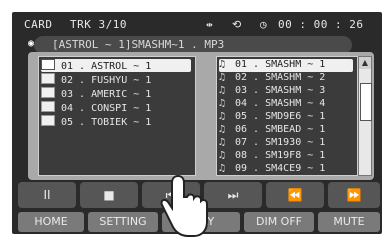 This screenshot has height=240, width=390. What do you see at coordinates (96, 79) in the screenshot?
I see `folder-item: 02 . FUSHYU ~ 1` at bounding box center [96, 79].